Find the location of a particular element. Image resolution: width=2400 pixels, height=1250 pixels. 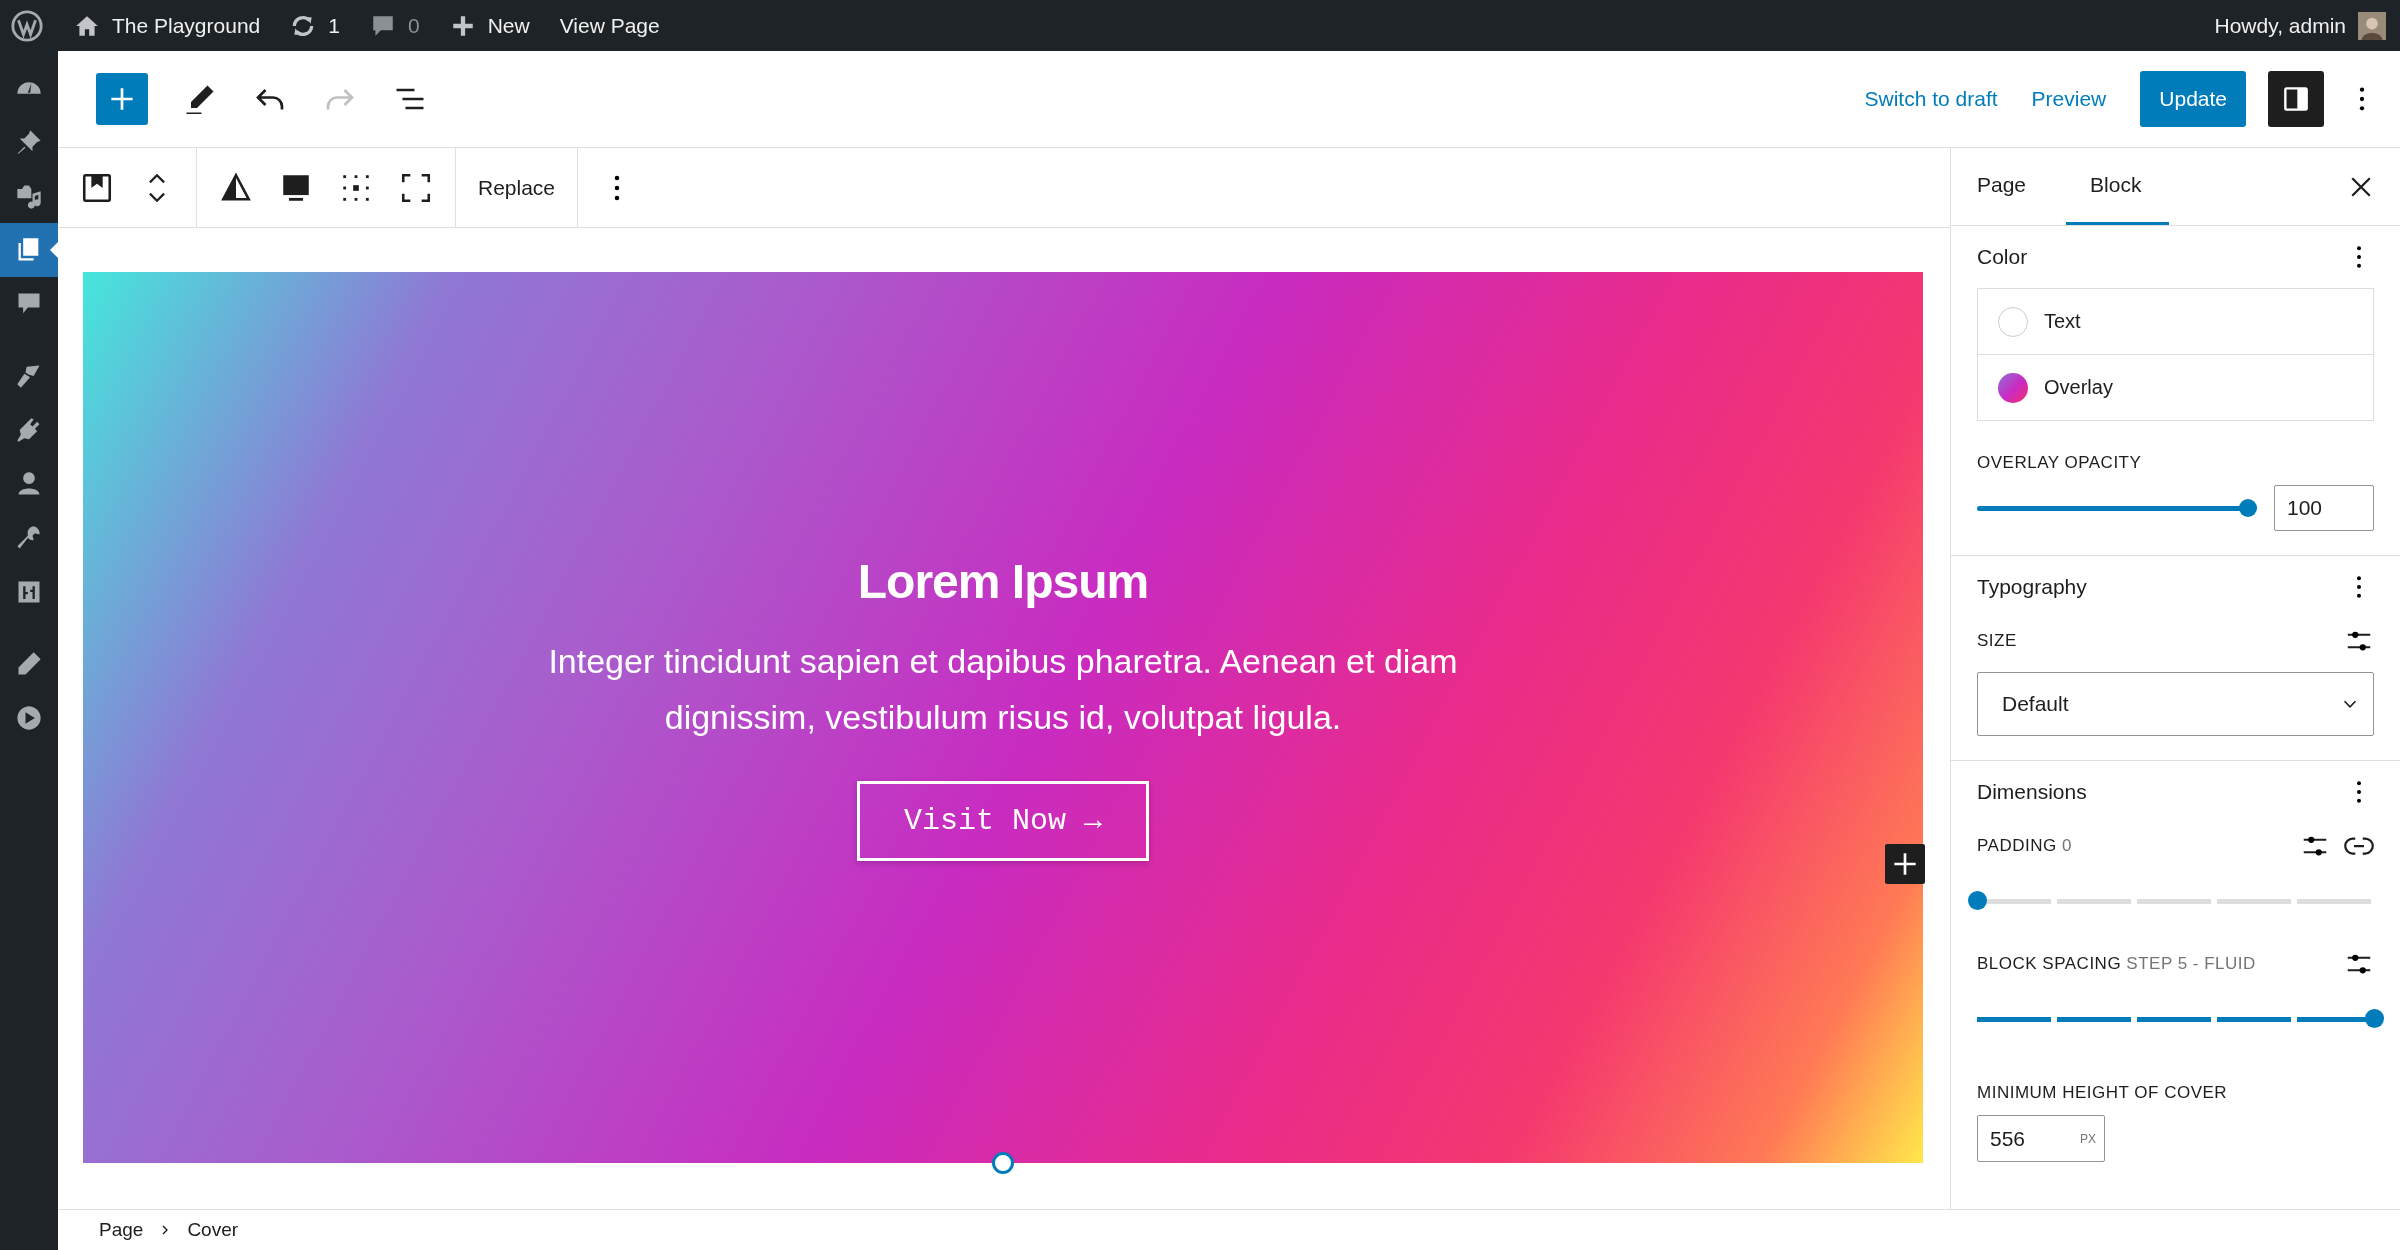

cover-heading: Lorem Ipsum is located at coordinates (1003, 581).